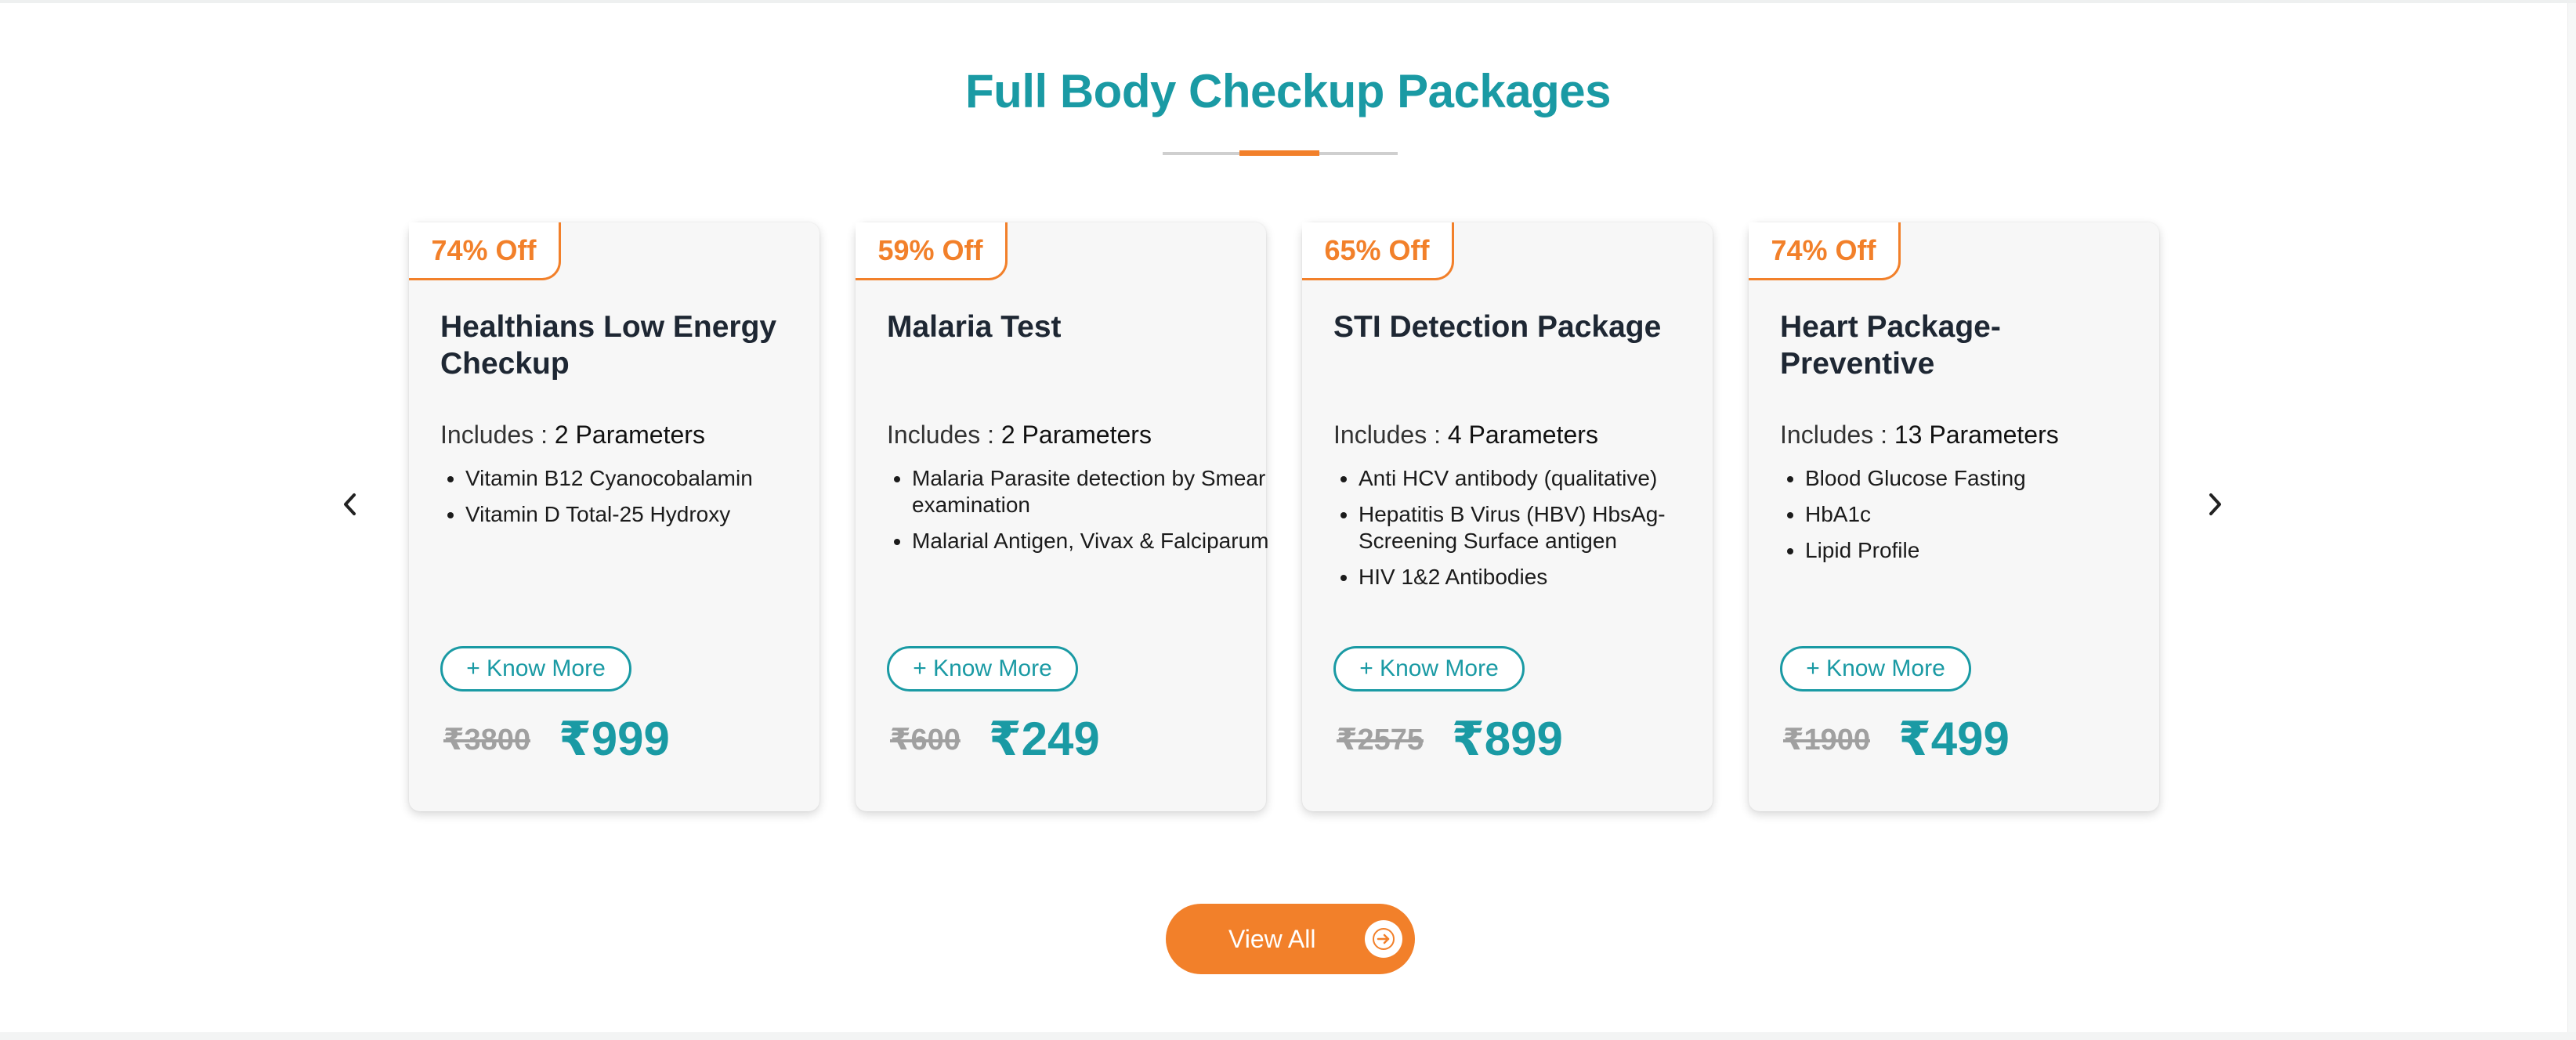 Image resolution: width=2576 pixels, height=1040 pixels. I want to click on discount-badge: 65% Off, so click(1378, 251).